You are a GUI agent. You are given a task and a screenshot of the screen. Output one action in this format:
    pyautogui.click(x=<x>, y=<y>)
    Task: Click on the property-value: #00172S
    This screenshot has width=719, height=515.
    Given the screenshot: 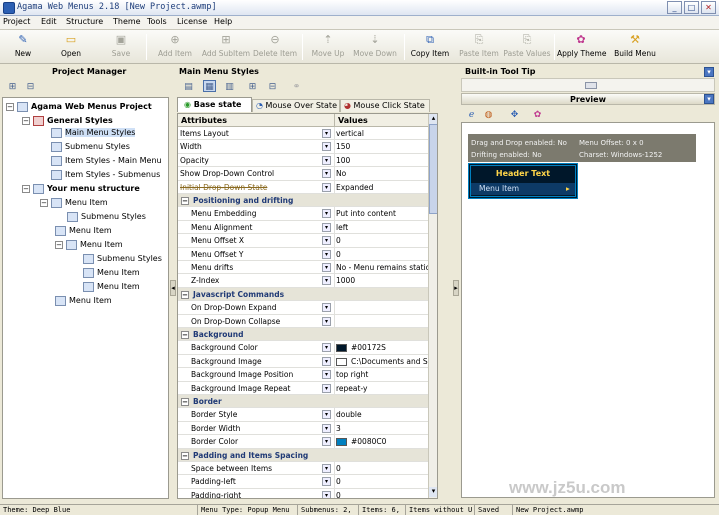 What is the action you would take?
    pyautogui.click(x=361, y=347)
    